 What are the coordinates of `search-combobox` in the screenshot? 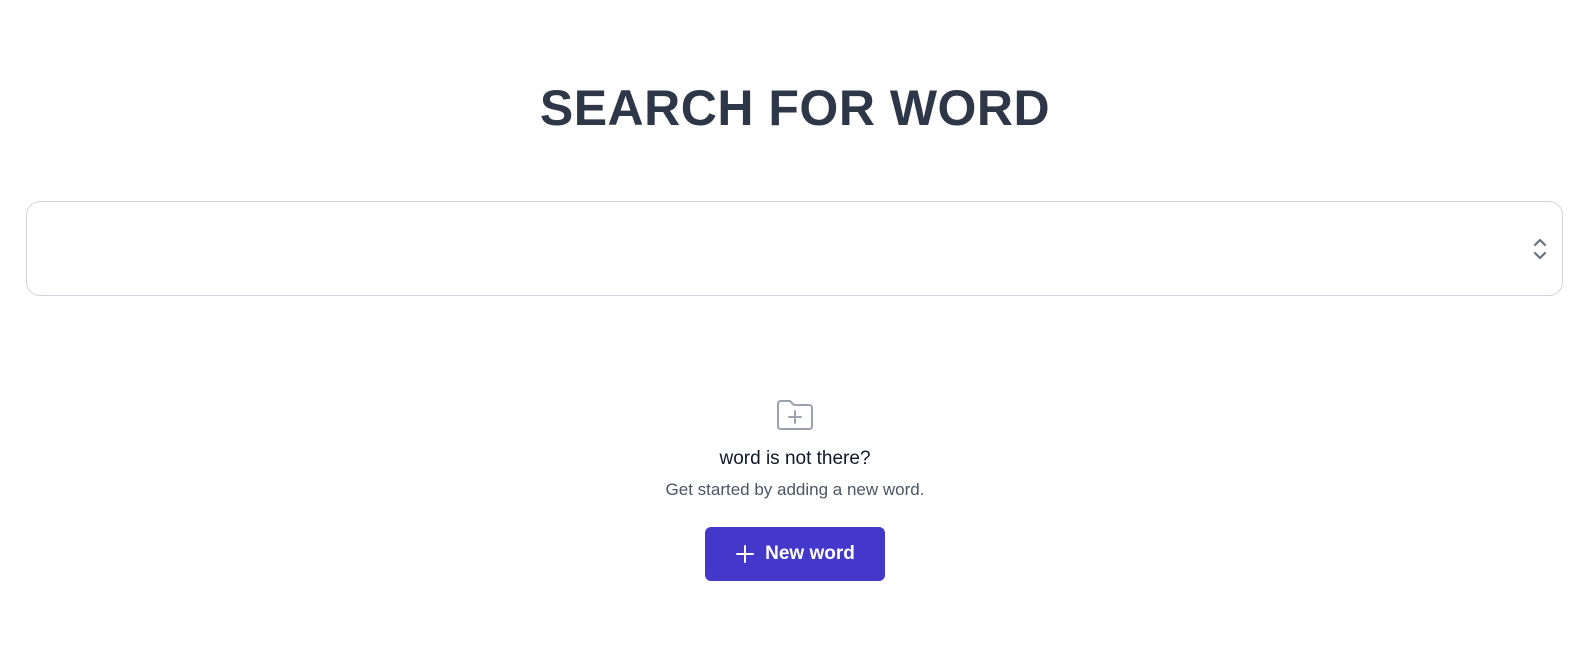 It's located at (794, 248).